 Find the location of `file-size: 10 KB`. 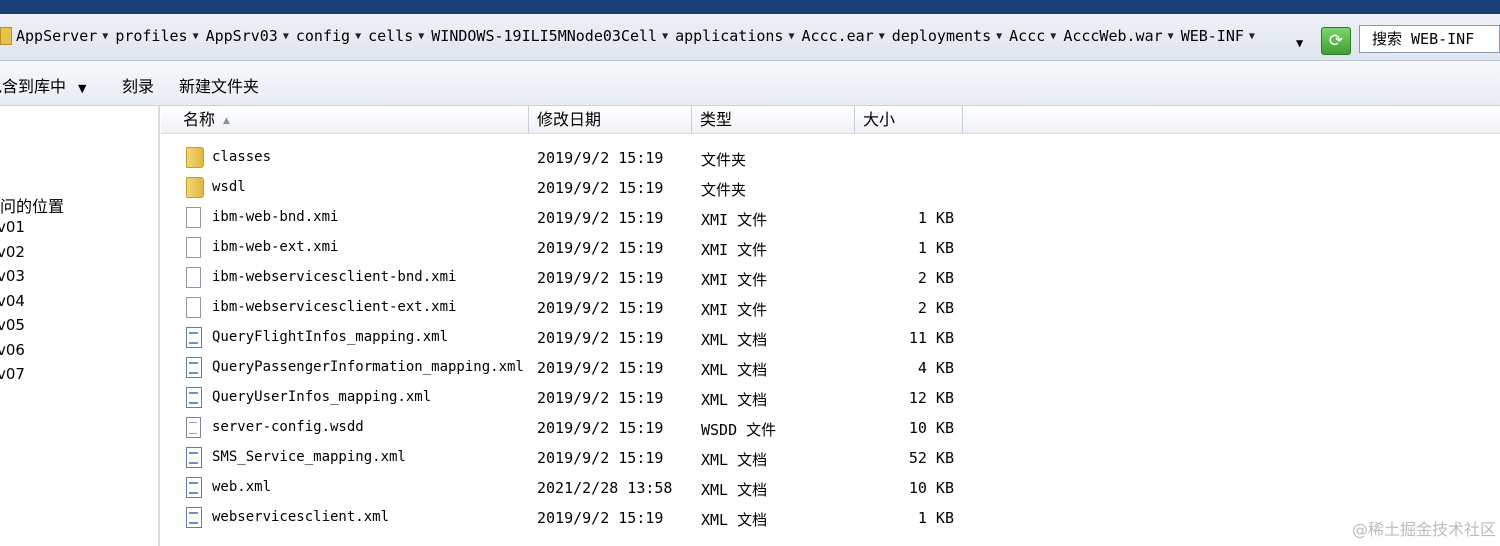

file-size: 10 KB is located at coordinates (931, 488).